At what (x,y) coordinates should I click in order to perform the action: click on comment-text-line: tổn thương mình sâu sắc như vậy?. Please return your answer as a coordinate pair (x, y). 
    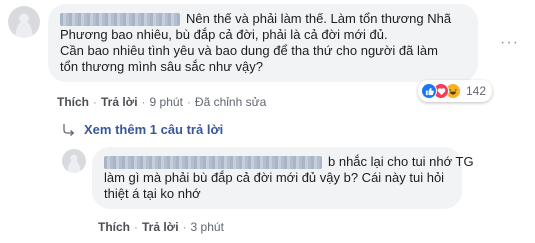
    Looking at the image, I should click on (161, 66).